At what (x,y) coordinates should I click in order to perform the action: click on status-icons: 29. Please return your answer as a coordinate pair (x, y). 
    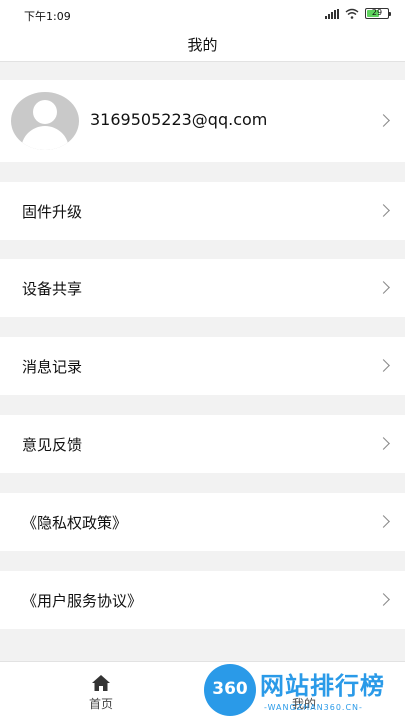
    Looking at the image, I should click on (358, 13).